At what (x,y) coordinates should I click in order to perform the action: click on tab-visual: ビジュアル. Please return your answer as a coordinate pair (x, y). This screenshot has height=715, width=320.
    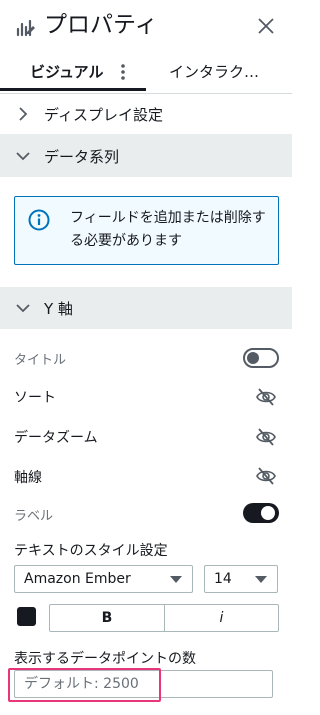
    Looking at the image, I should click on (67, 72).